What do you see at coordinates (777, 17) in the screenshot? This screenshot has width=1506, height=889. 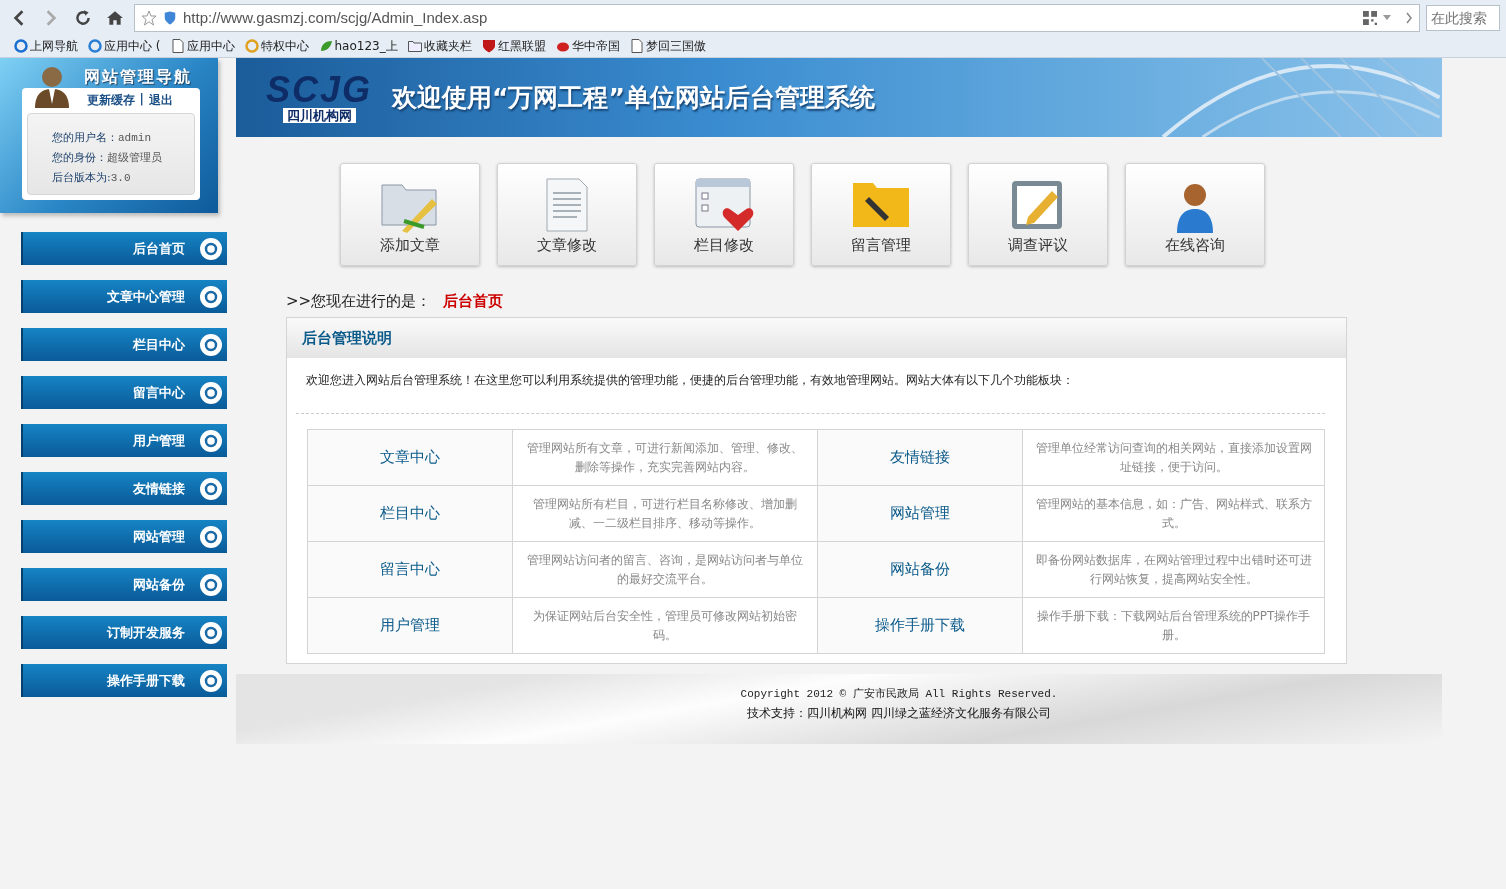 I see `address-bar: http://www.gasmzj.com/scjg/Admin_Index.asp` at bounding box center [777, 17].